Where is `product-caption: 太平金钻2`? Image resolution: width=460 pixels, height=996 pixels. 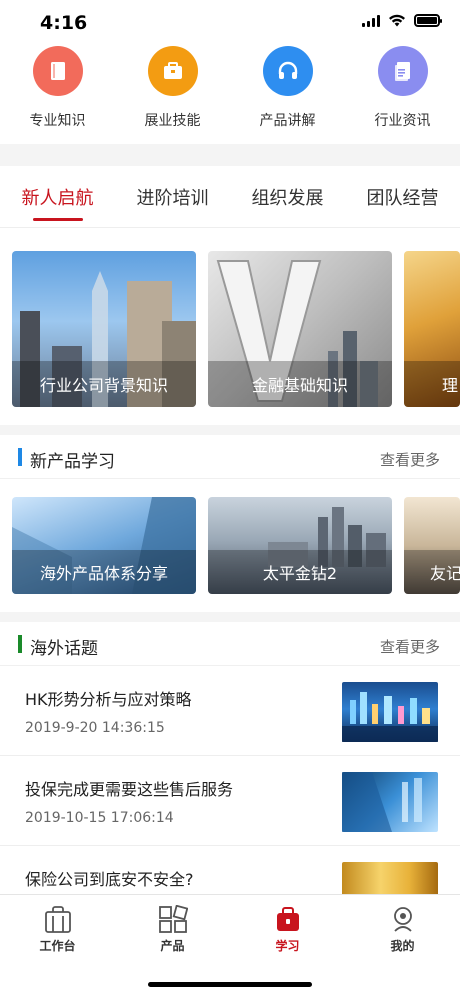
product-caption: 太平金钻2 is located at coordinates (300, 572).